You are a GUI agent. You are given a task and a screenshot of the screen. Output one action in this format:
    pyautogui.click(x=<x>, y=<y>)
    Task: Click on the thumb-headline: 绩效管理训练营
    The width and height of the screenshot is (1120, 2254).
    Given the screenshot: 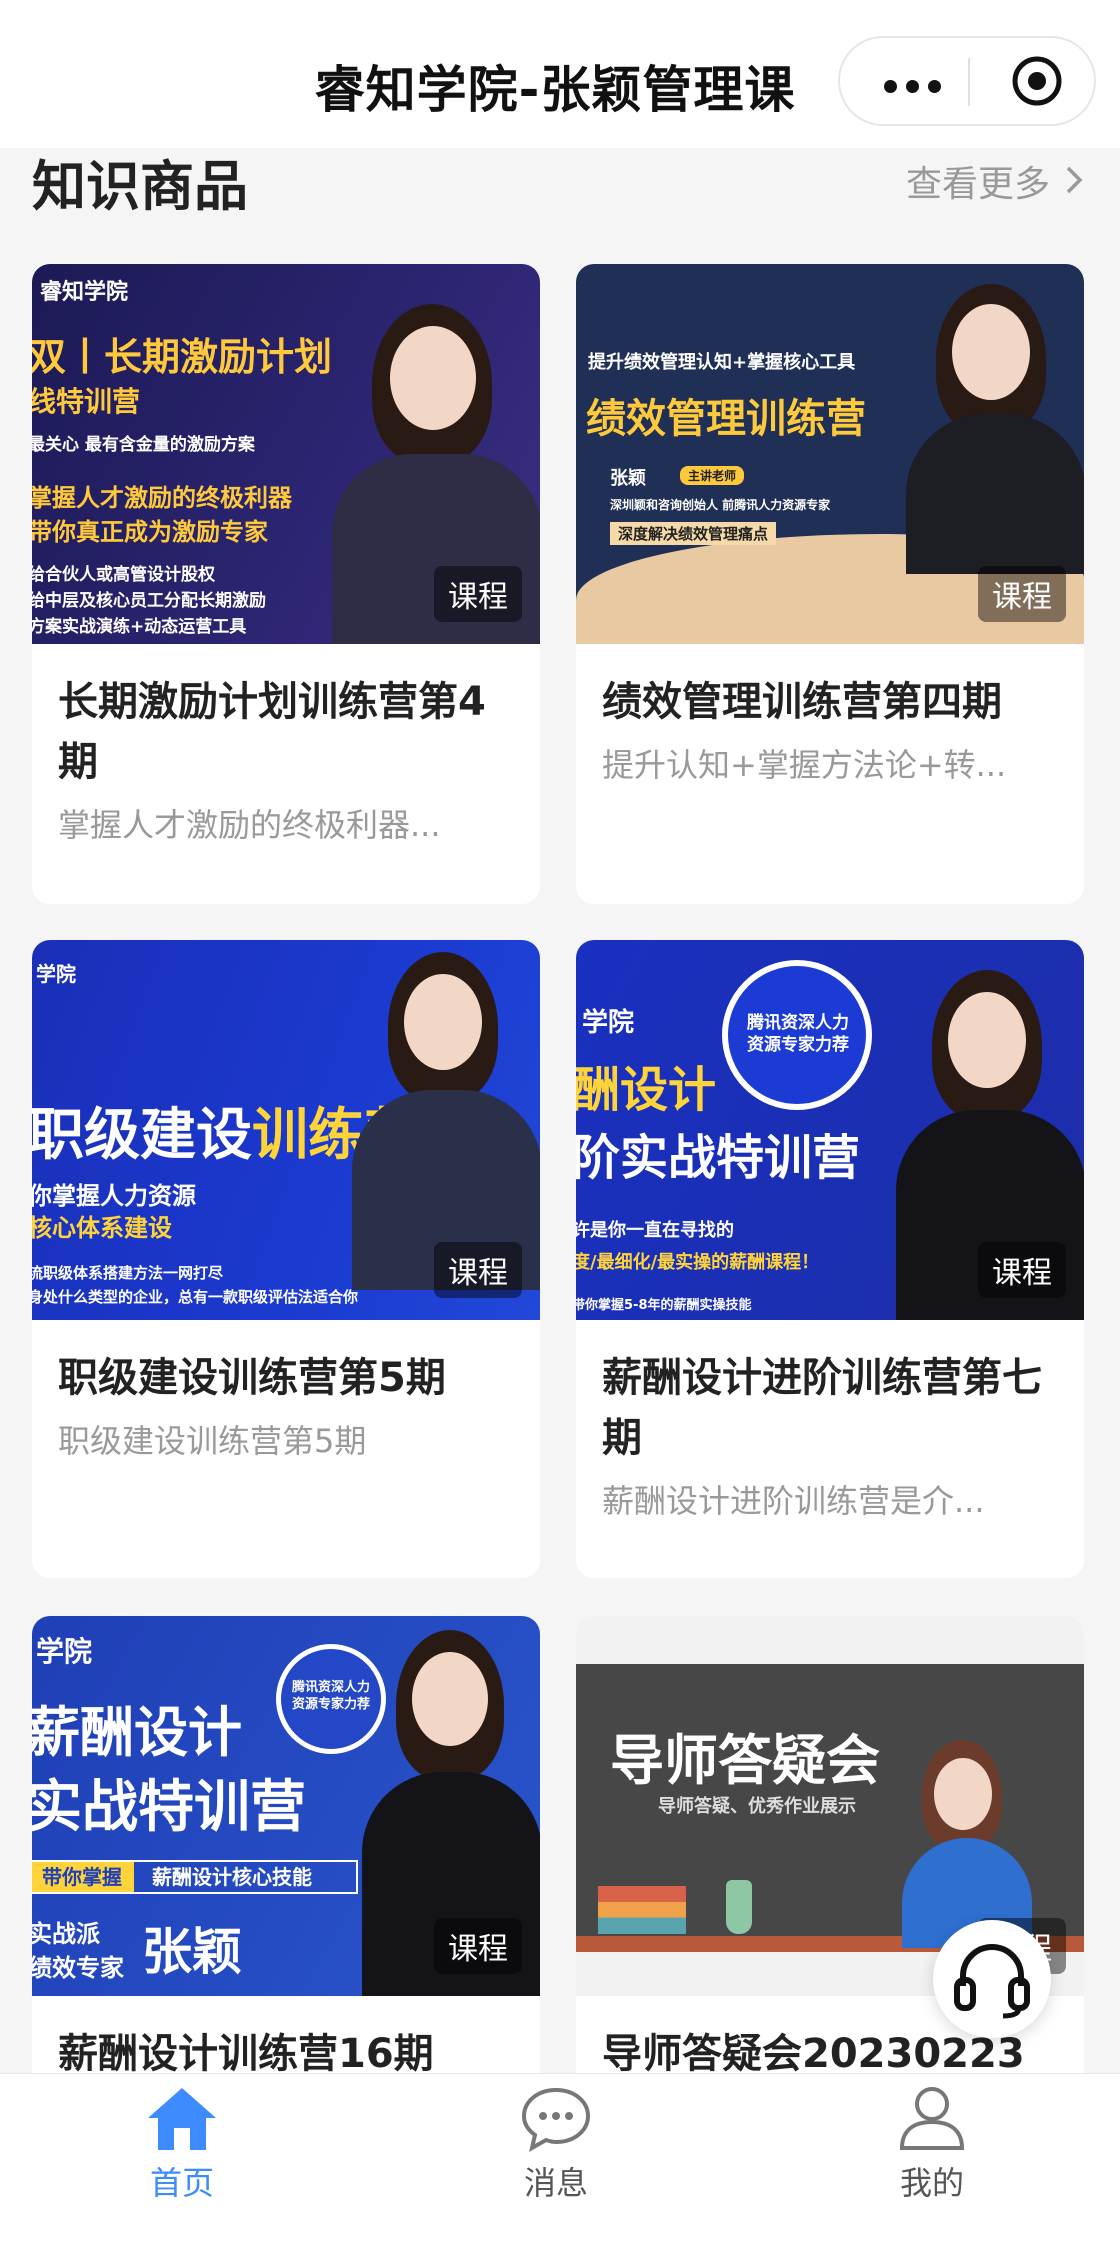 What is the action you would take?
    pyautogui.click(x=726, y=419)
    